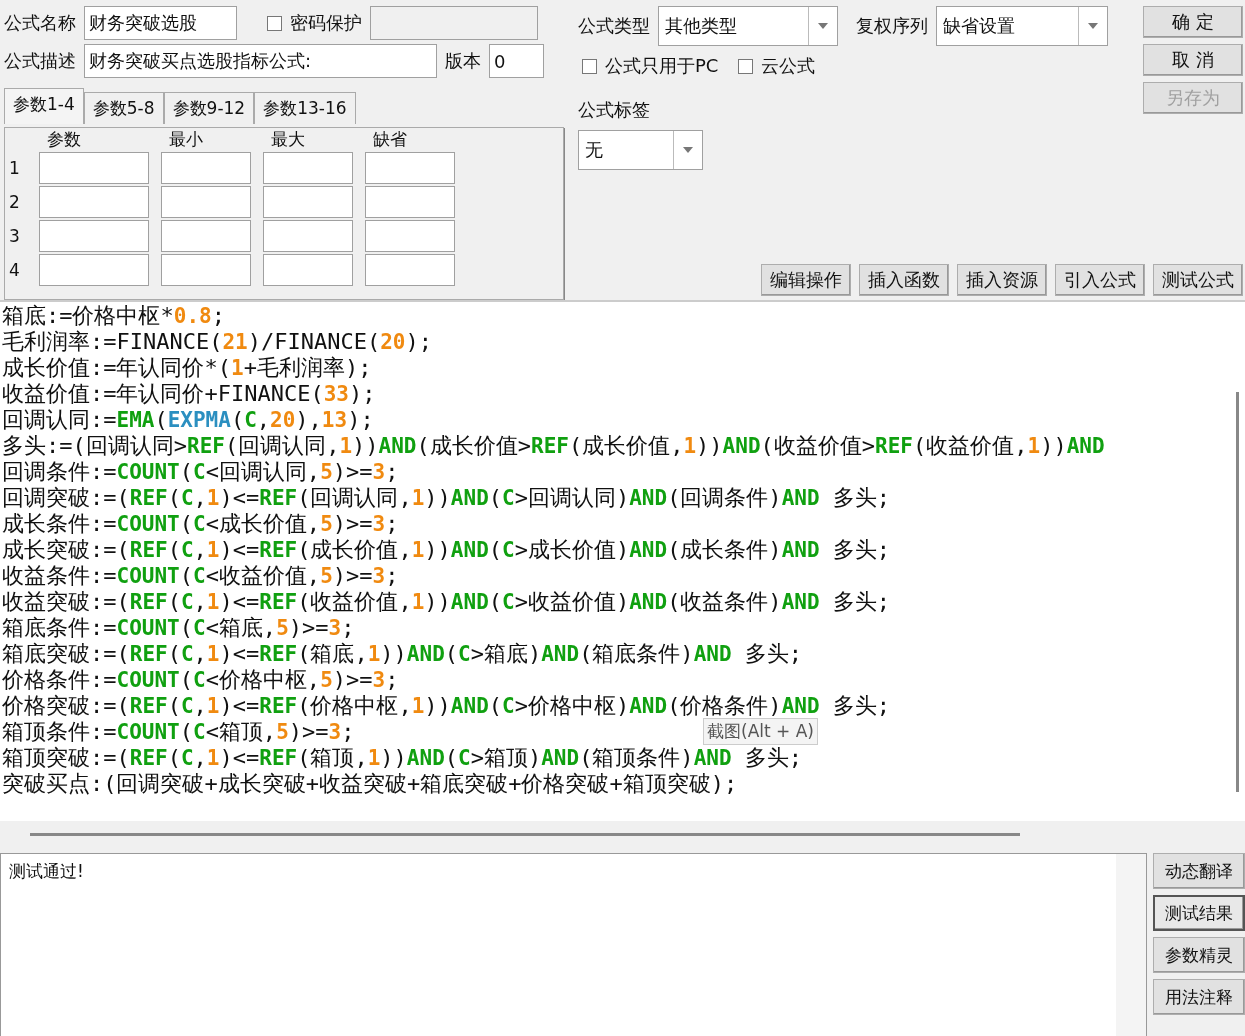  What do you see at coordinates (1193, 60) in the screenshot?
I see `dialog-button: 取 消` at bounding box center [1193, 60].